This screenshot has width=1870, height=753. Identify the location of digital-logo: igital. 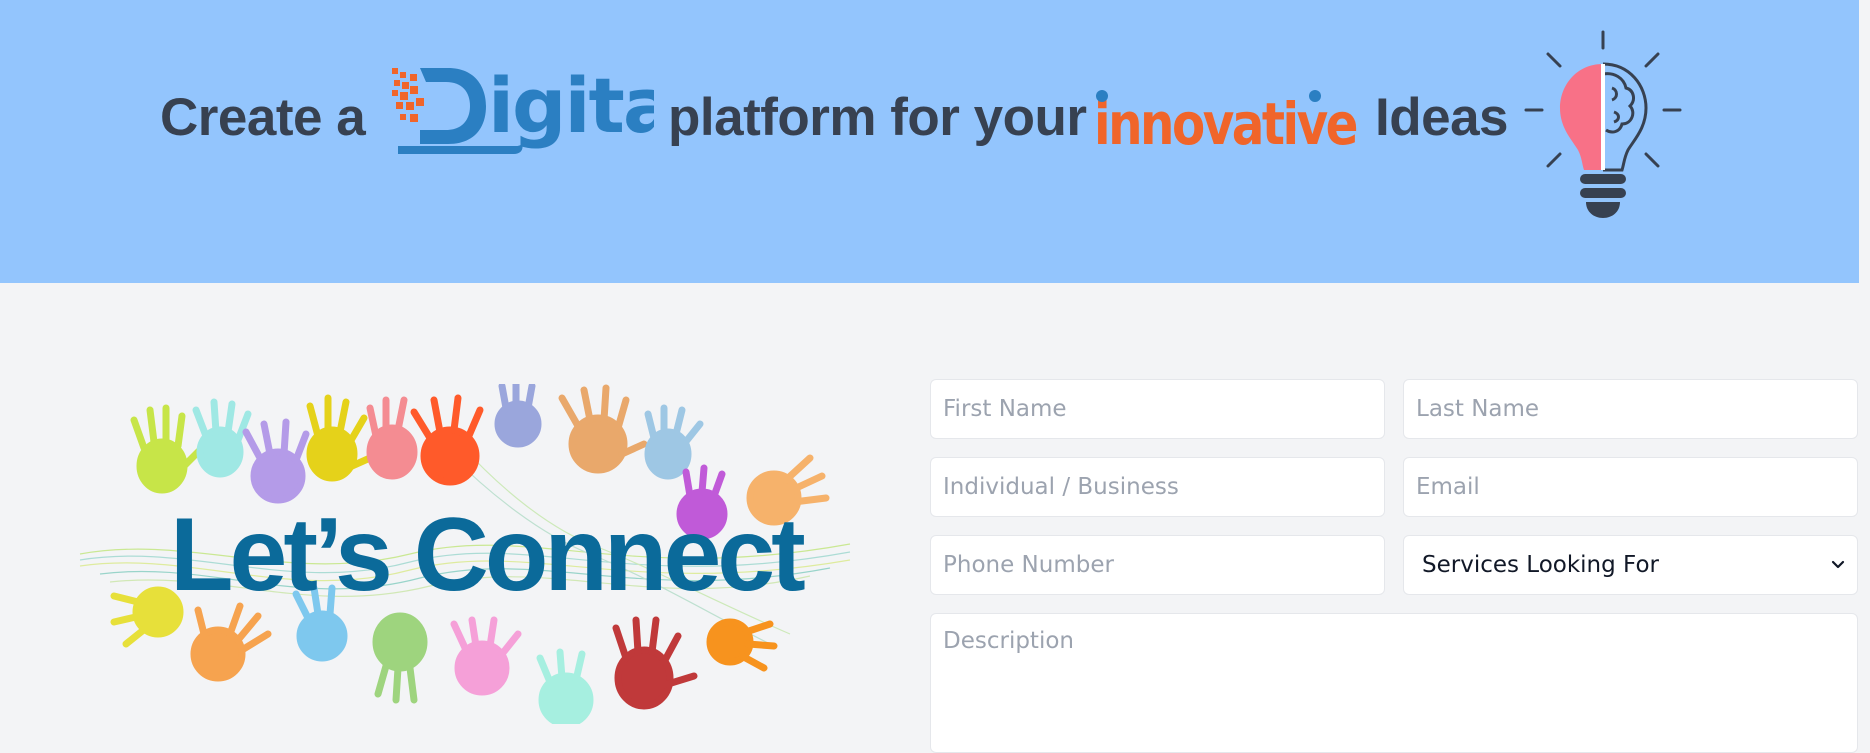
(523, 107).